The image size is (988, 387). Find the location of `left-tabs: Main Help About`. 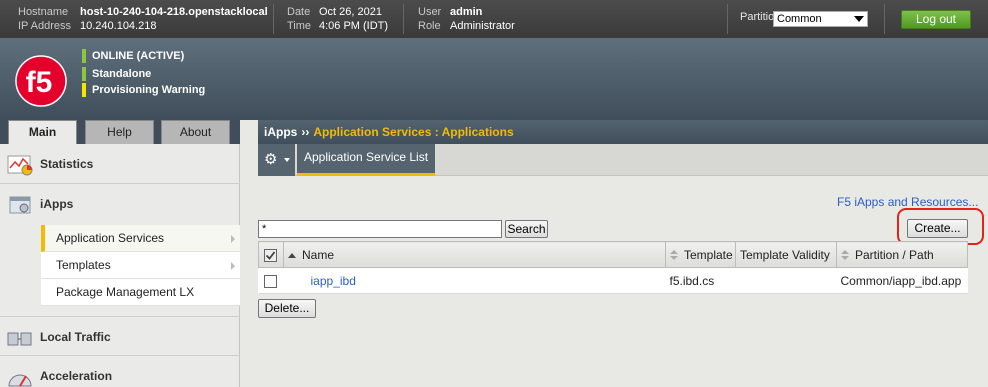

left-tabs: Main Help About is located at coordinates (120, 132).